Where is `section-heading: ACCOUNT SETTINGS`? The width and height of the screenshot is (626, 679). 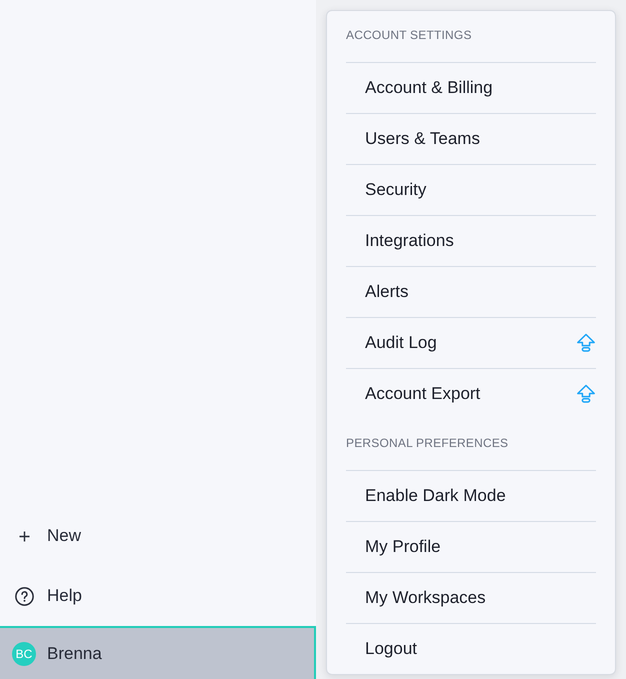
section-heading: ACCOUNT SETTINGS is located at coordinates (409, 35).